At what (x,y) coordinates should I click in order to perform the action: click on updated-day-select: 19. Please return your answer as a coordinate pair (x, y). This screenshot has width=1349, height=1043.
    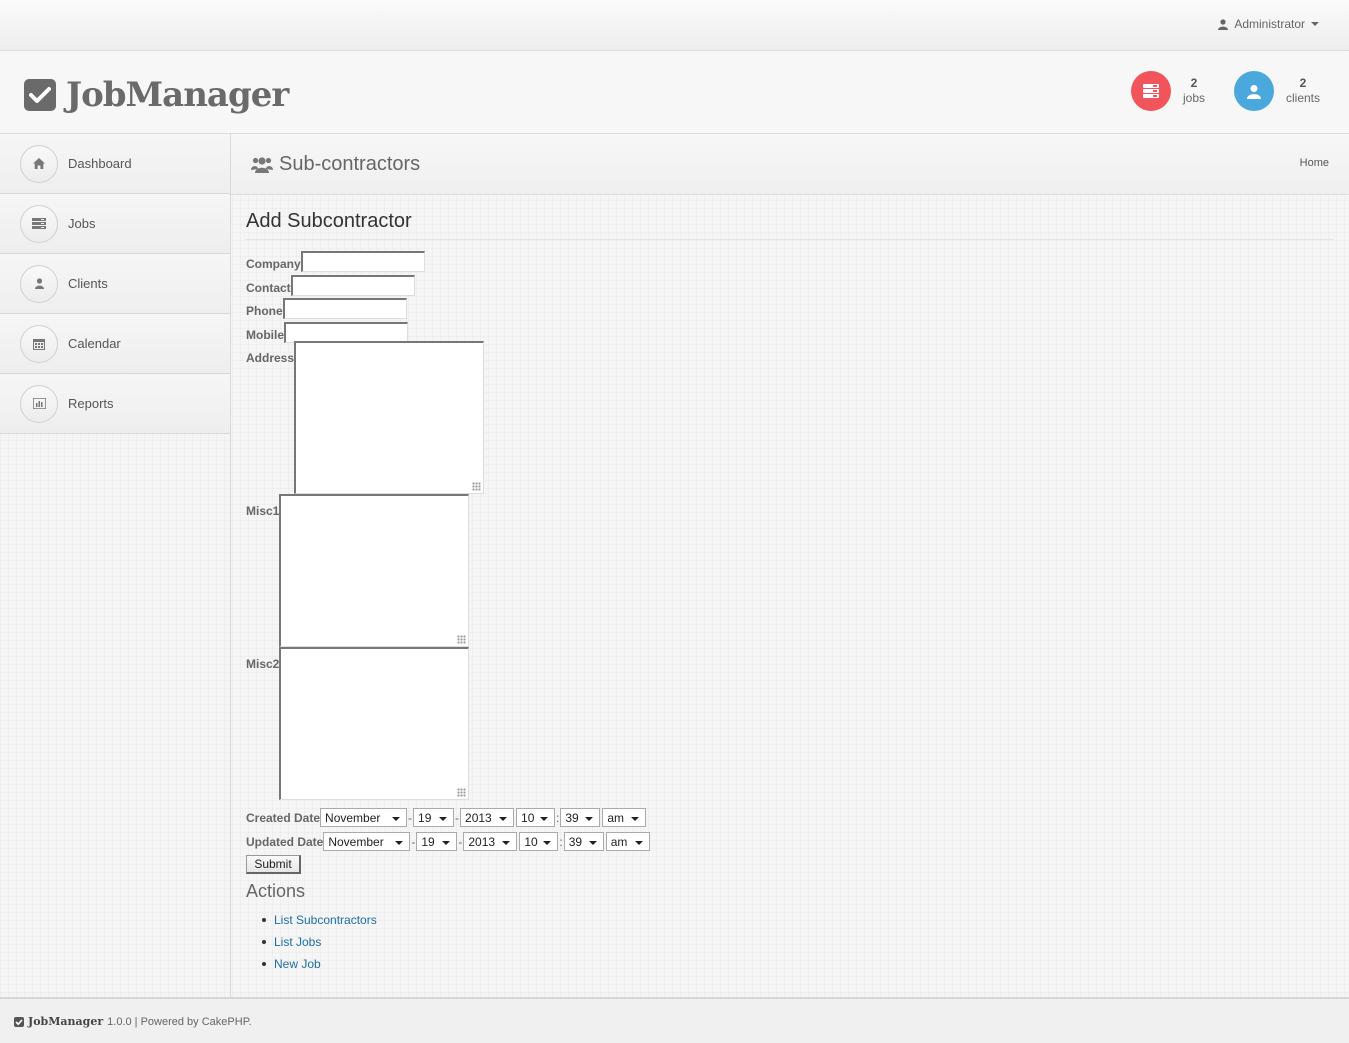
    Looking at the image, I should click on (437, 841).